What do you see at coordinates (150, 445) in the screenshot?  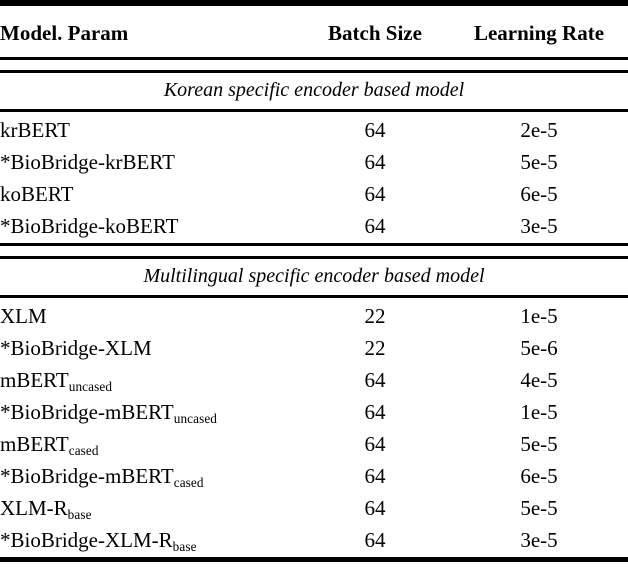 I see `cell-model: mBERTcased` at bounding box center [150, 445].